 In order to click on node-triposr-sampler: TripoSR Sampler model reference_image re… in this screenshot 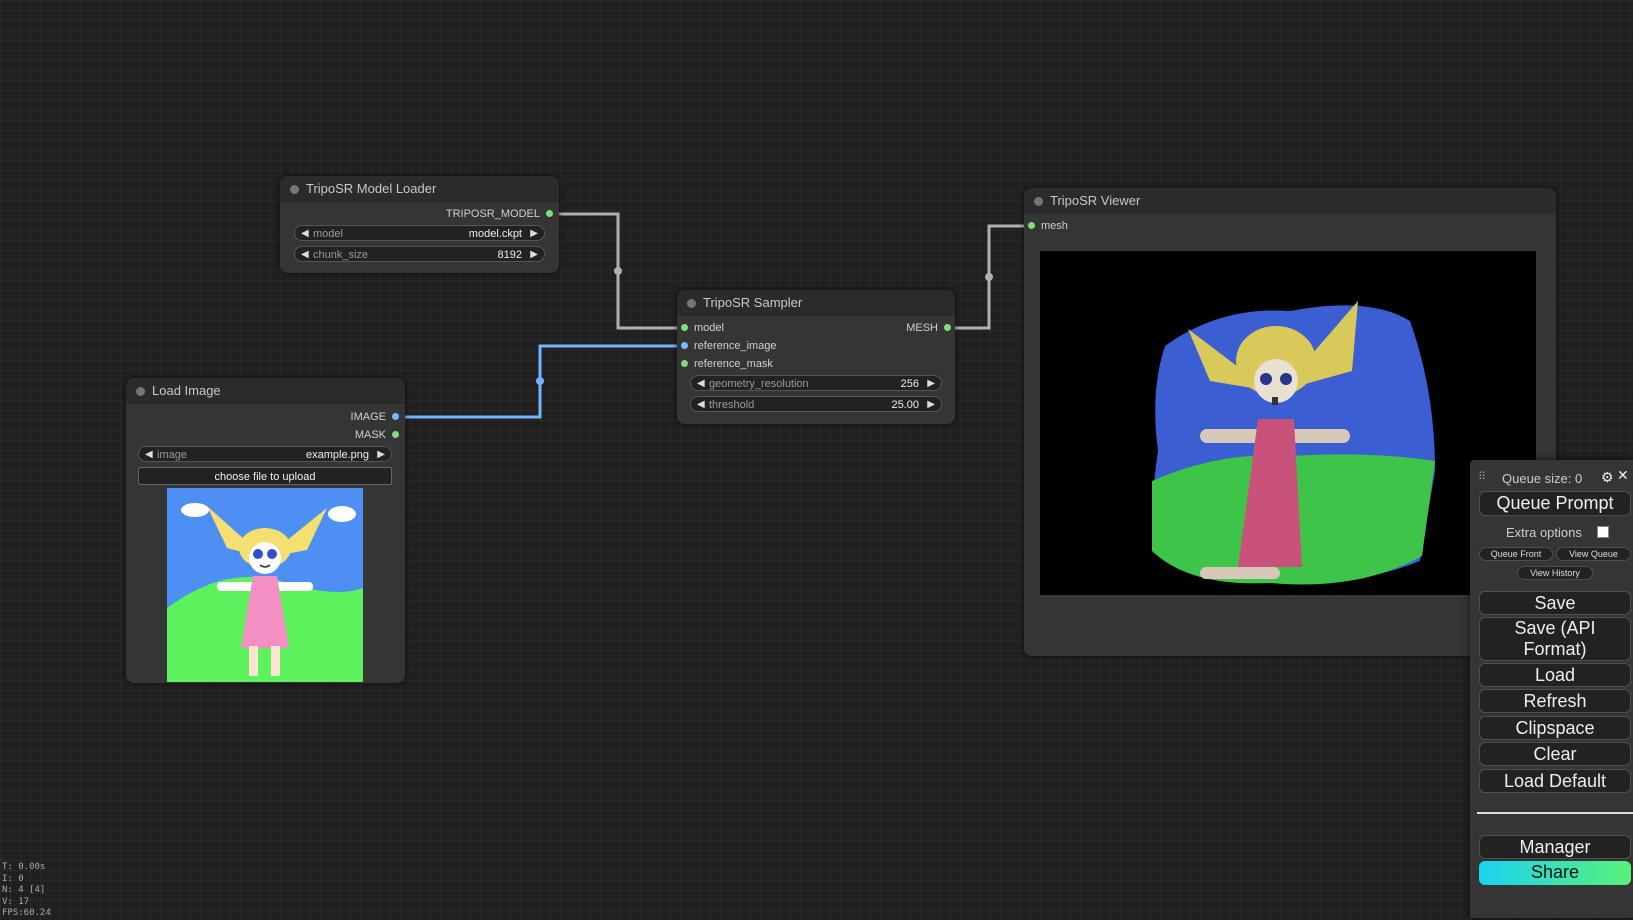, I will do `click(816, 357)`.